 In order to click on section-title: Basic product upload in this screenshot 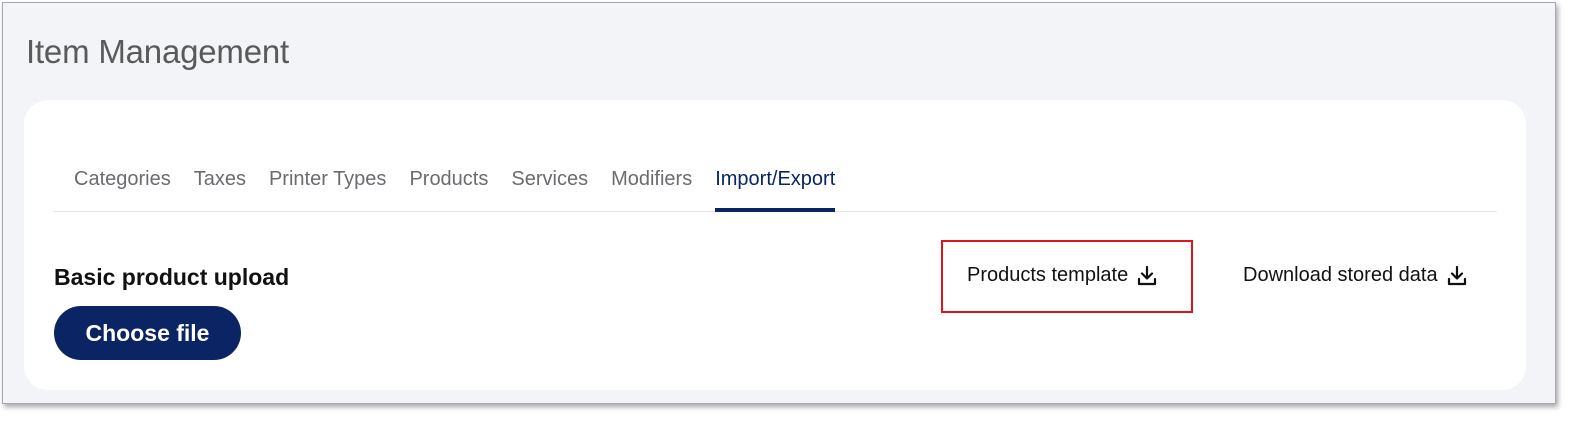, I will do `click(172, 277)`.